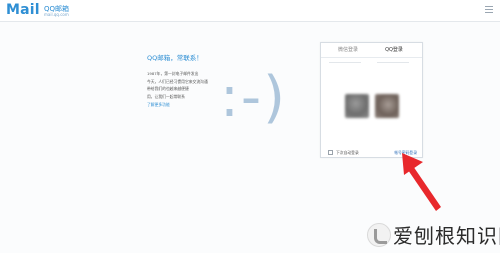 This screenshot has height=253, width=500. I want to click on smiley-face: :-), so click(253, 97).